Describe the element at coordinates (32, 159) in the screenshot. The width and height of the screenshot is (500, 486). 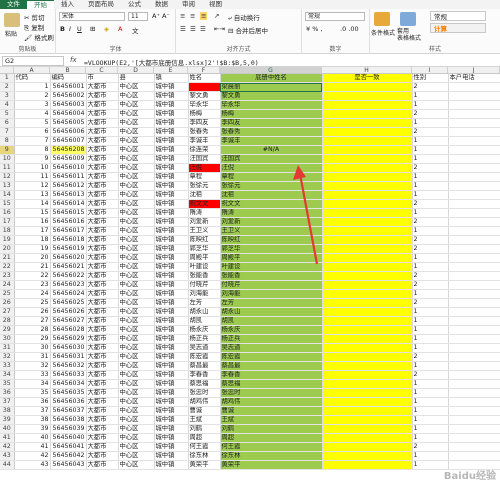
I see `cell-code: 9` at that location.